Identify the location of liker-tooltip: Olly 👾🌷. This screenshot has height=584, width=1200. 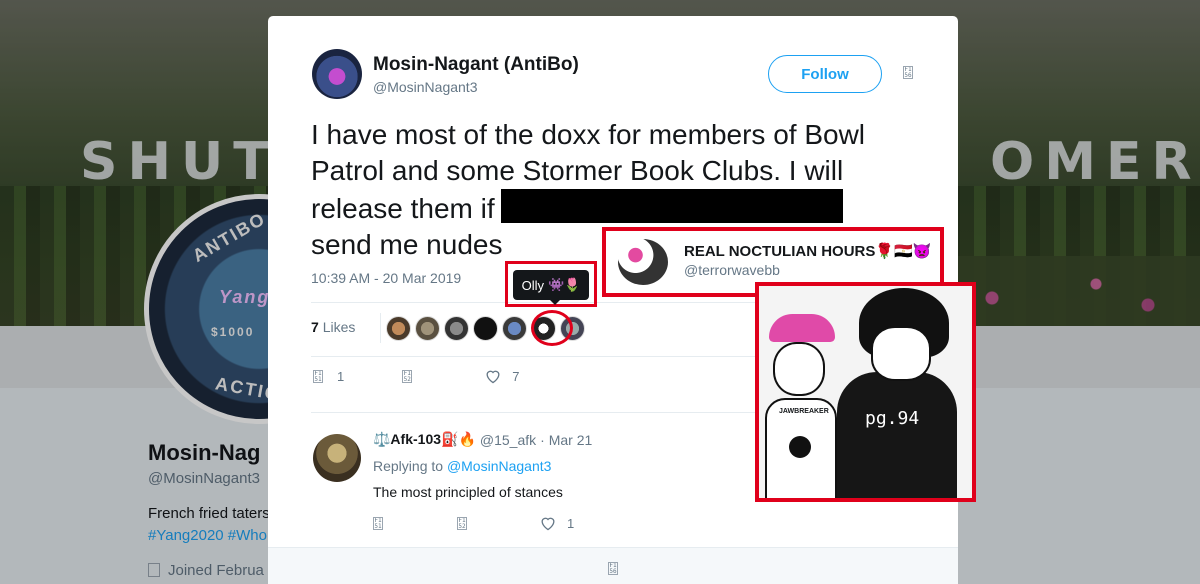
(551, 285).